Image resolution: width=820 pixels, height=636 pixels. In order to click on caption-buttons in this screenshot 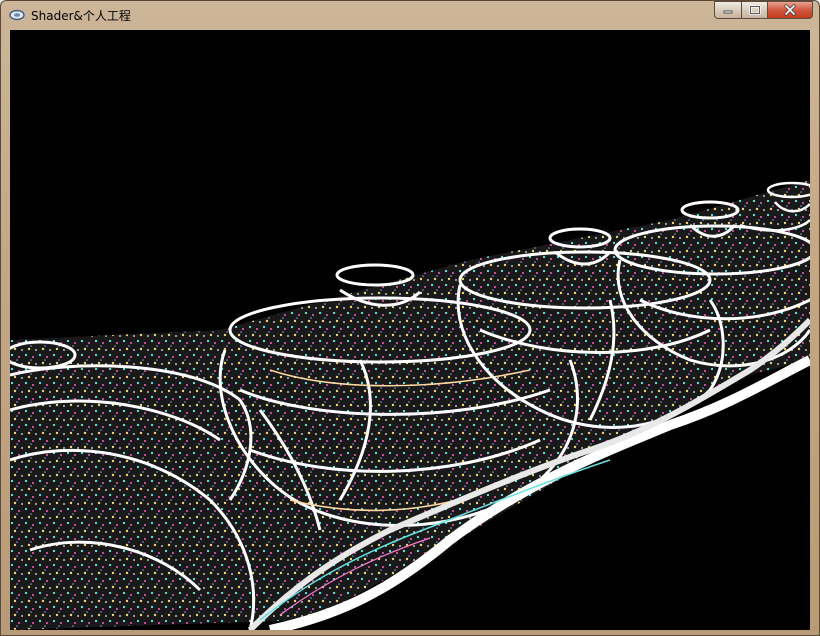, I will do `click(763, 11)`.